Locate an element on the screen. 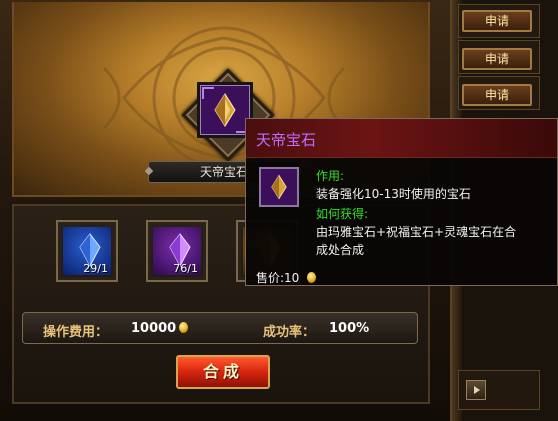  price-value: 10 is located at coordinates (292, 278).